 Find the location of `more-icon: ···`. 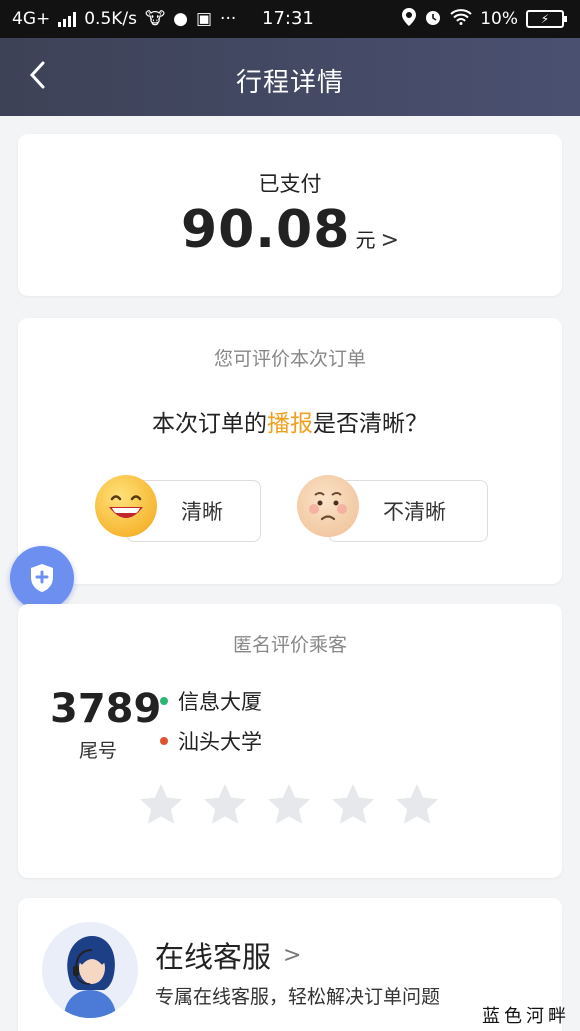

more-icon: ··· is located at coordinates (228, 19).